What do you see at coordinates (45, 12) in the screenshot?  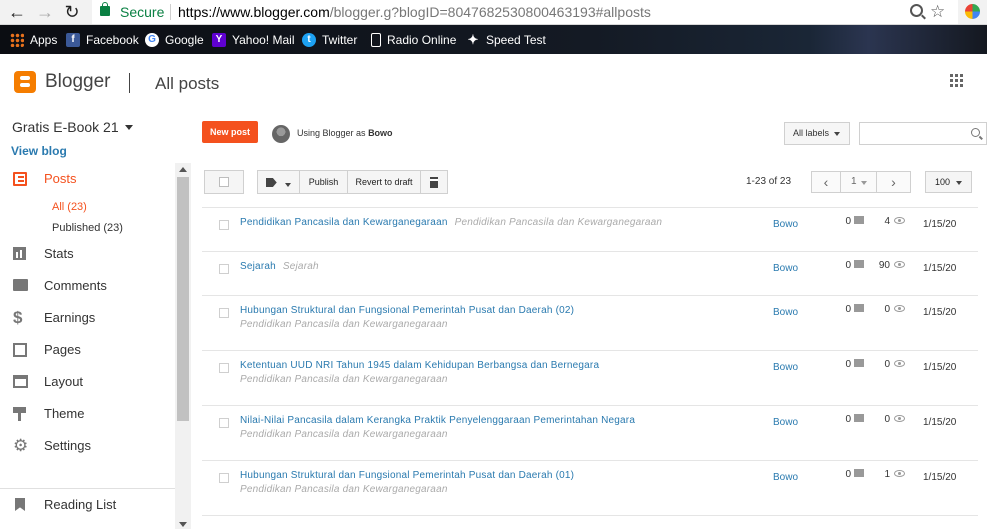 I see `forward-arrow-icon: →` at bounding box center [45, 12].